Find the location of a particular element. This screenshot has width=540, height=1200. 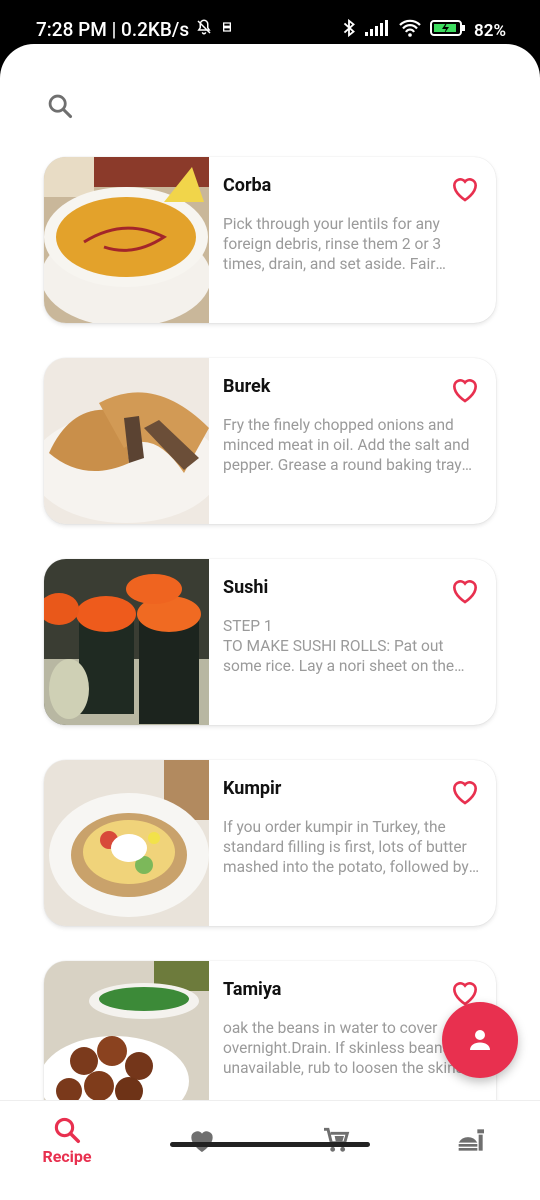

nav-food is located at coordinates (472, 1145).